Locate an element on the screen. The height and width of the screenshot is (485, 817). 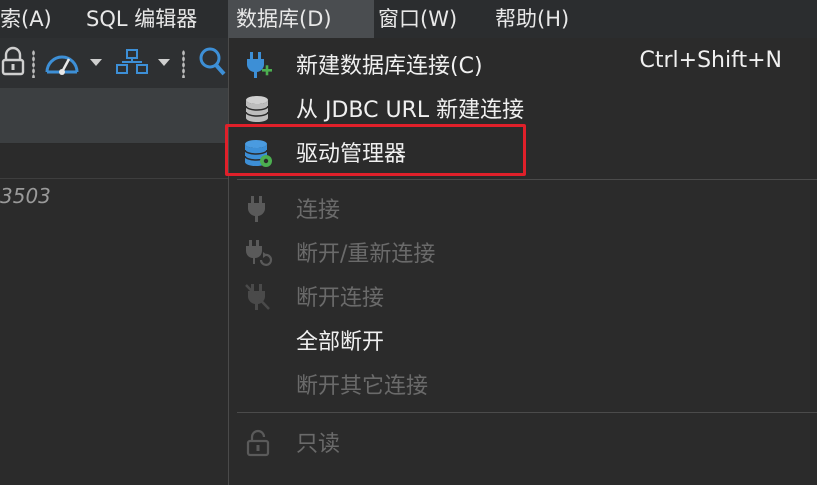
menu-database: 数据库(D) is located at coordinates (301, 19).